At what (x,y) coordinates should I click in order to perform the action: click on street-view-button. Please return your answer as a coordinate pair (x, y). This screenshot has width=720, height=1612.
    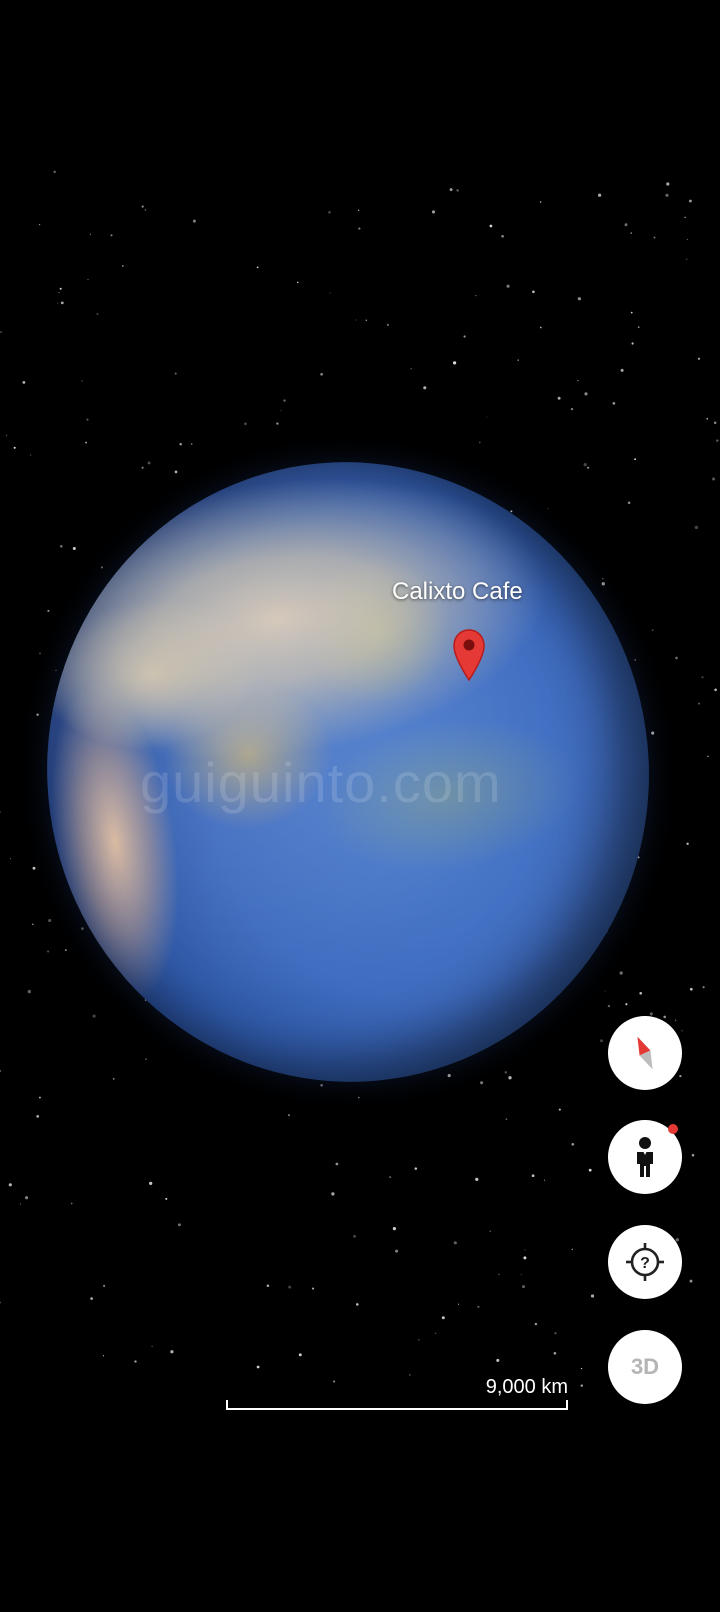
    Looking at the image, I should click on (645, 1157).